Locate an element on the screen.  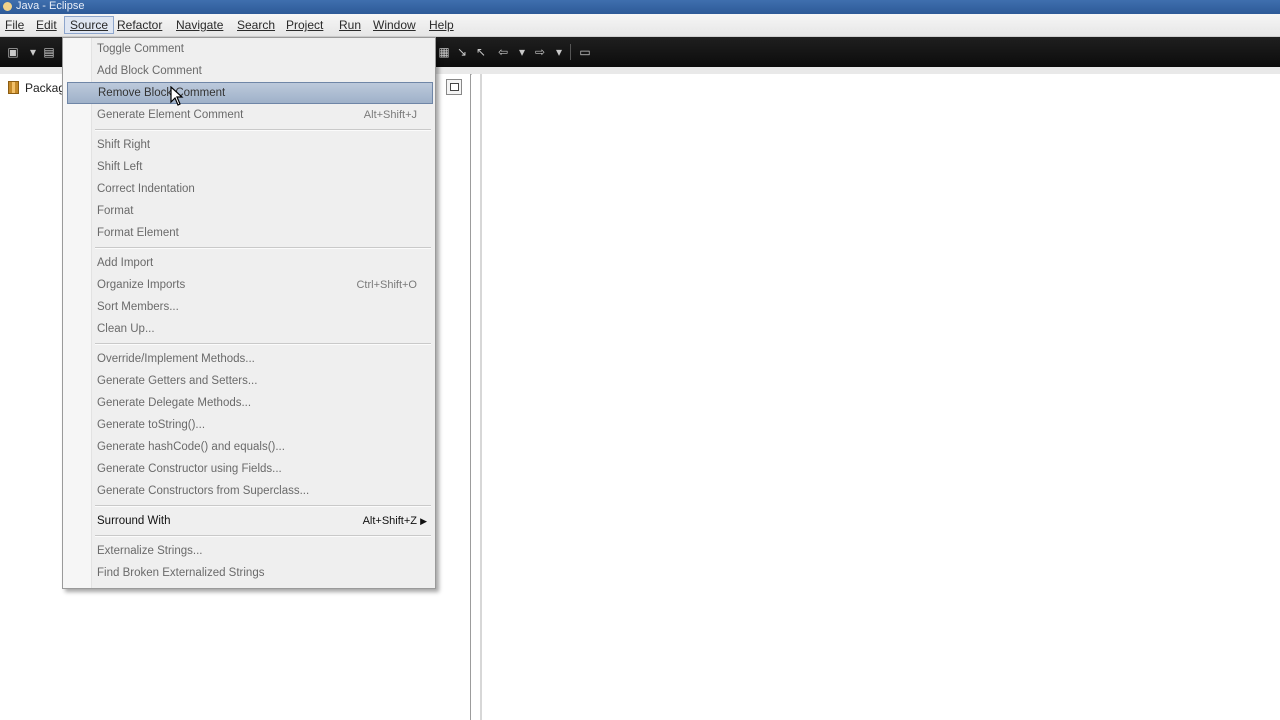
menu-item-label: Correct Indentation is located at coordinates (146, 189).